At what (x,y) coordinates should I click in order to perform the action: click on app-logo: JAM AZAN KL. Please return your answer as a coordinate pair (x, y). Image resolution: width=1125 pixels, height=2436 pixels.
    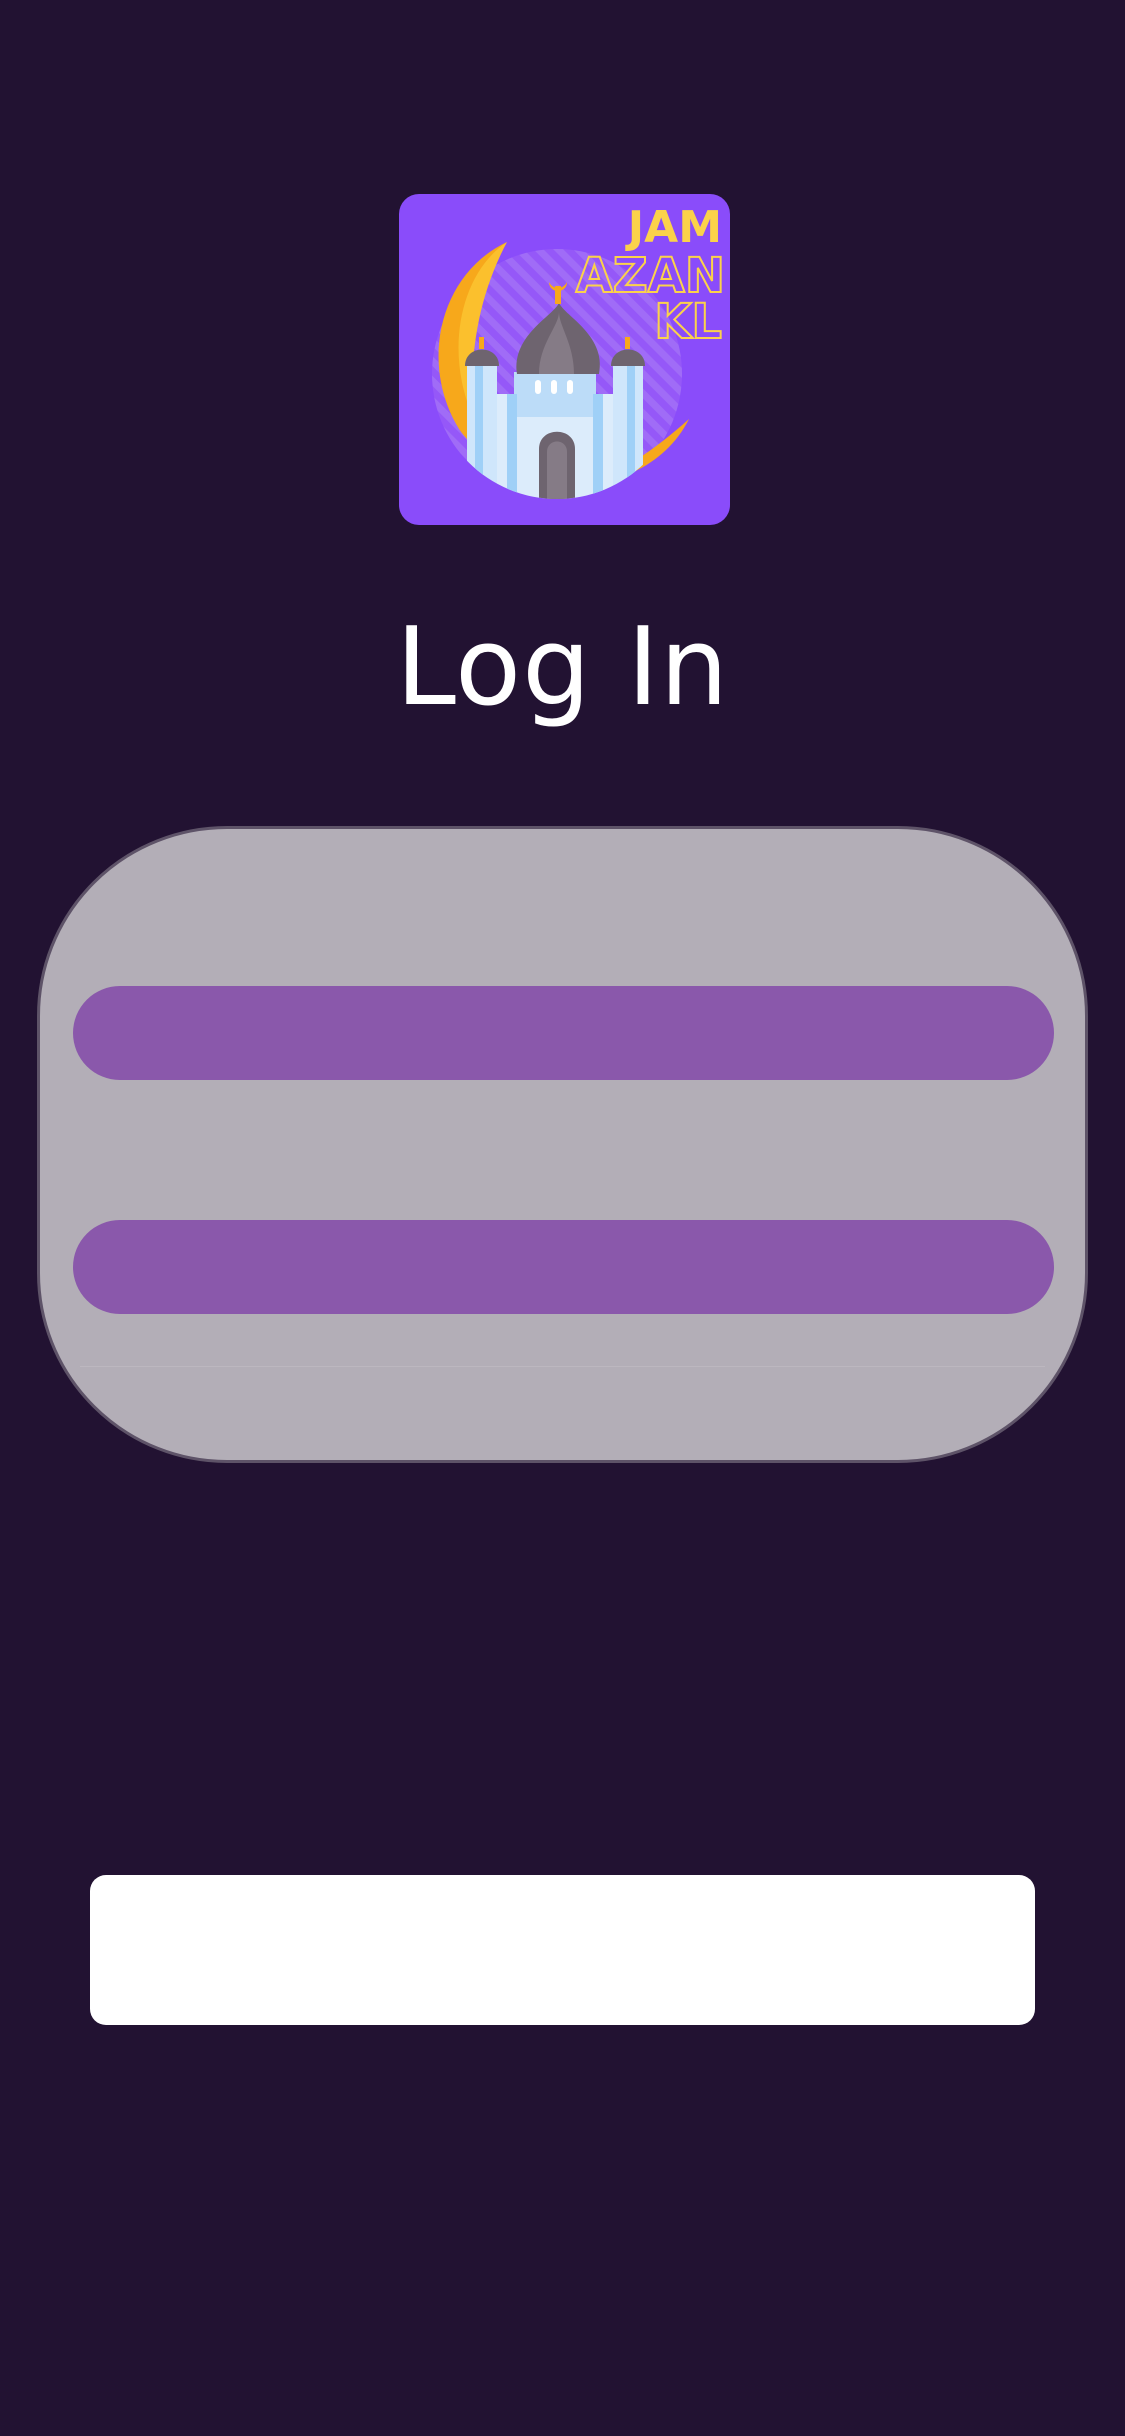
    Looking at the image, I should click on (564, 359).